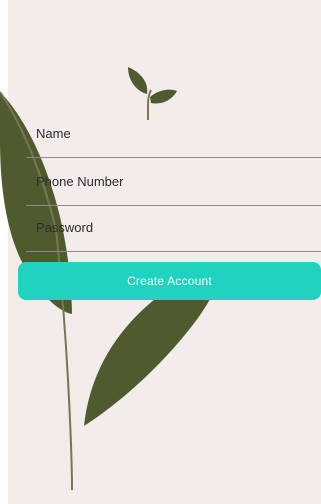  I want to click on create-account-button: Create Account, so click(169, 281).